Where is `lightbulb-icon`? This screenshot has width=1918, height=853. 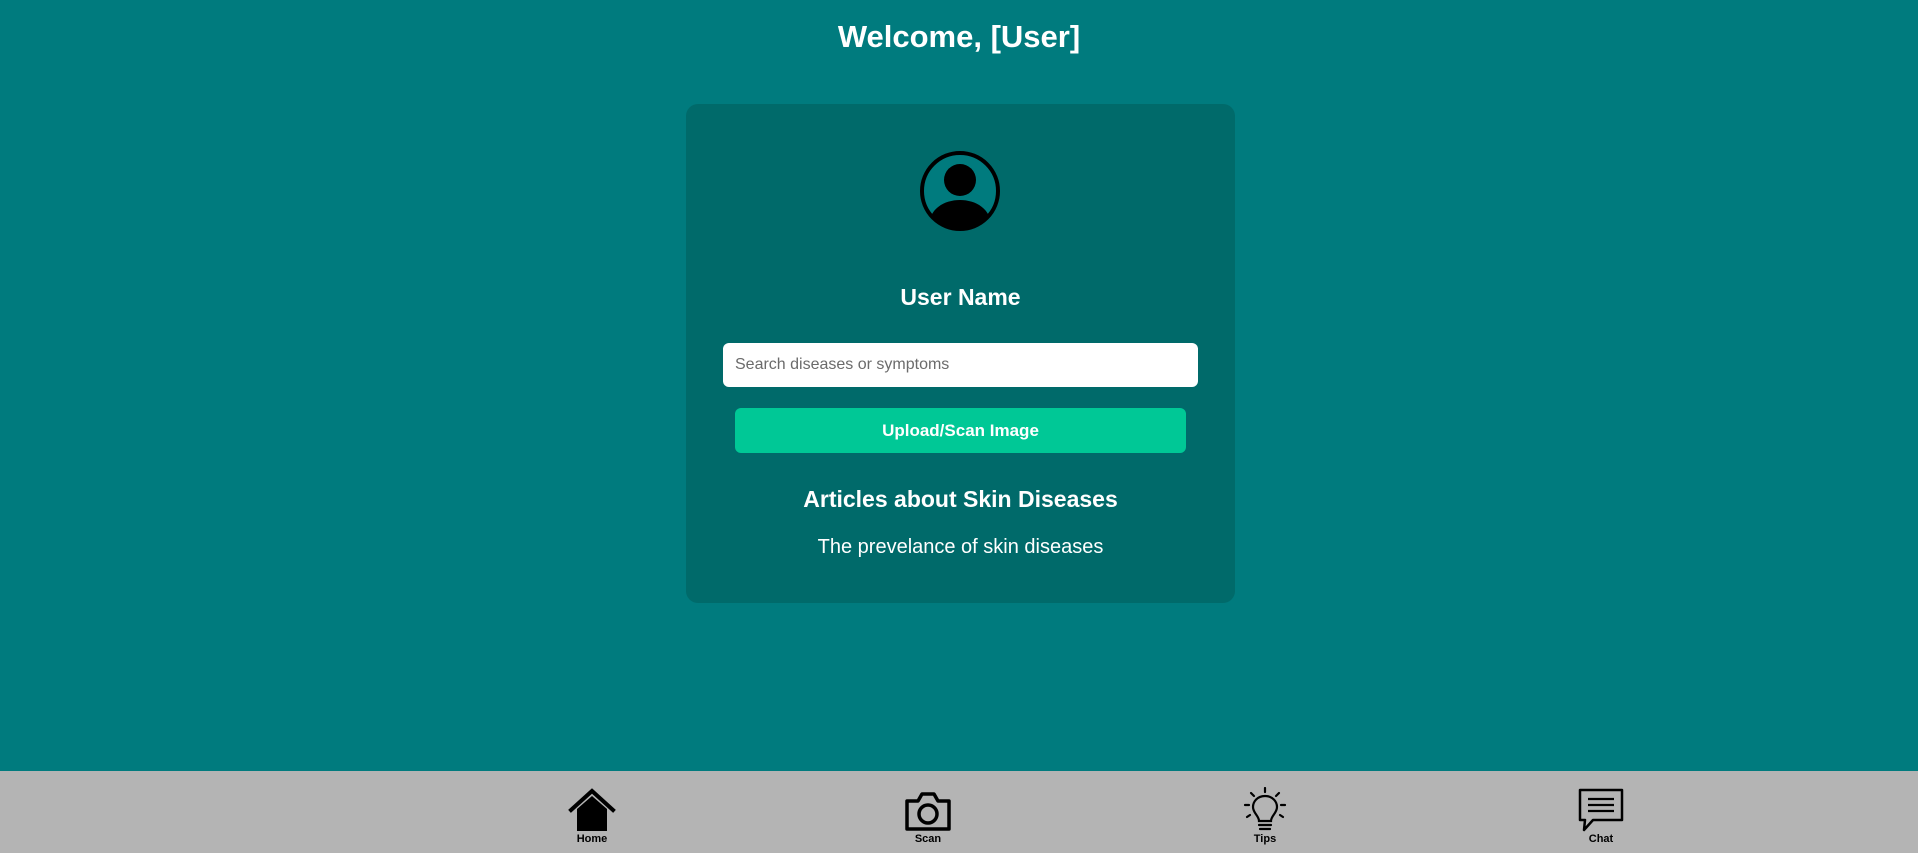
lightbulb-icon is located at coordinates (1265, 809).